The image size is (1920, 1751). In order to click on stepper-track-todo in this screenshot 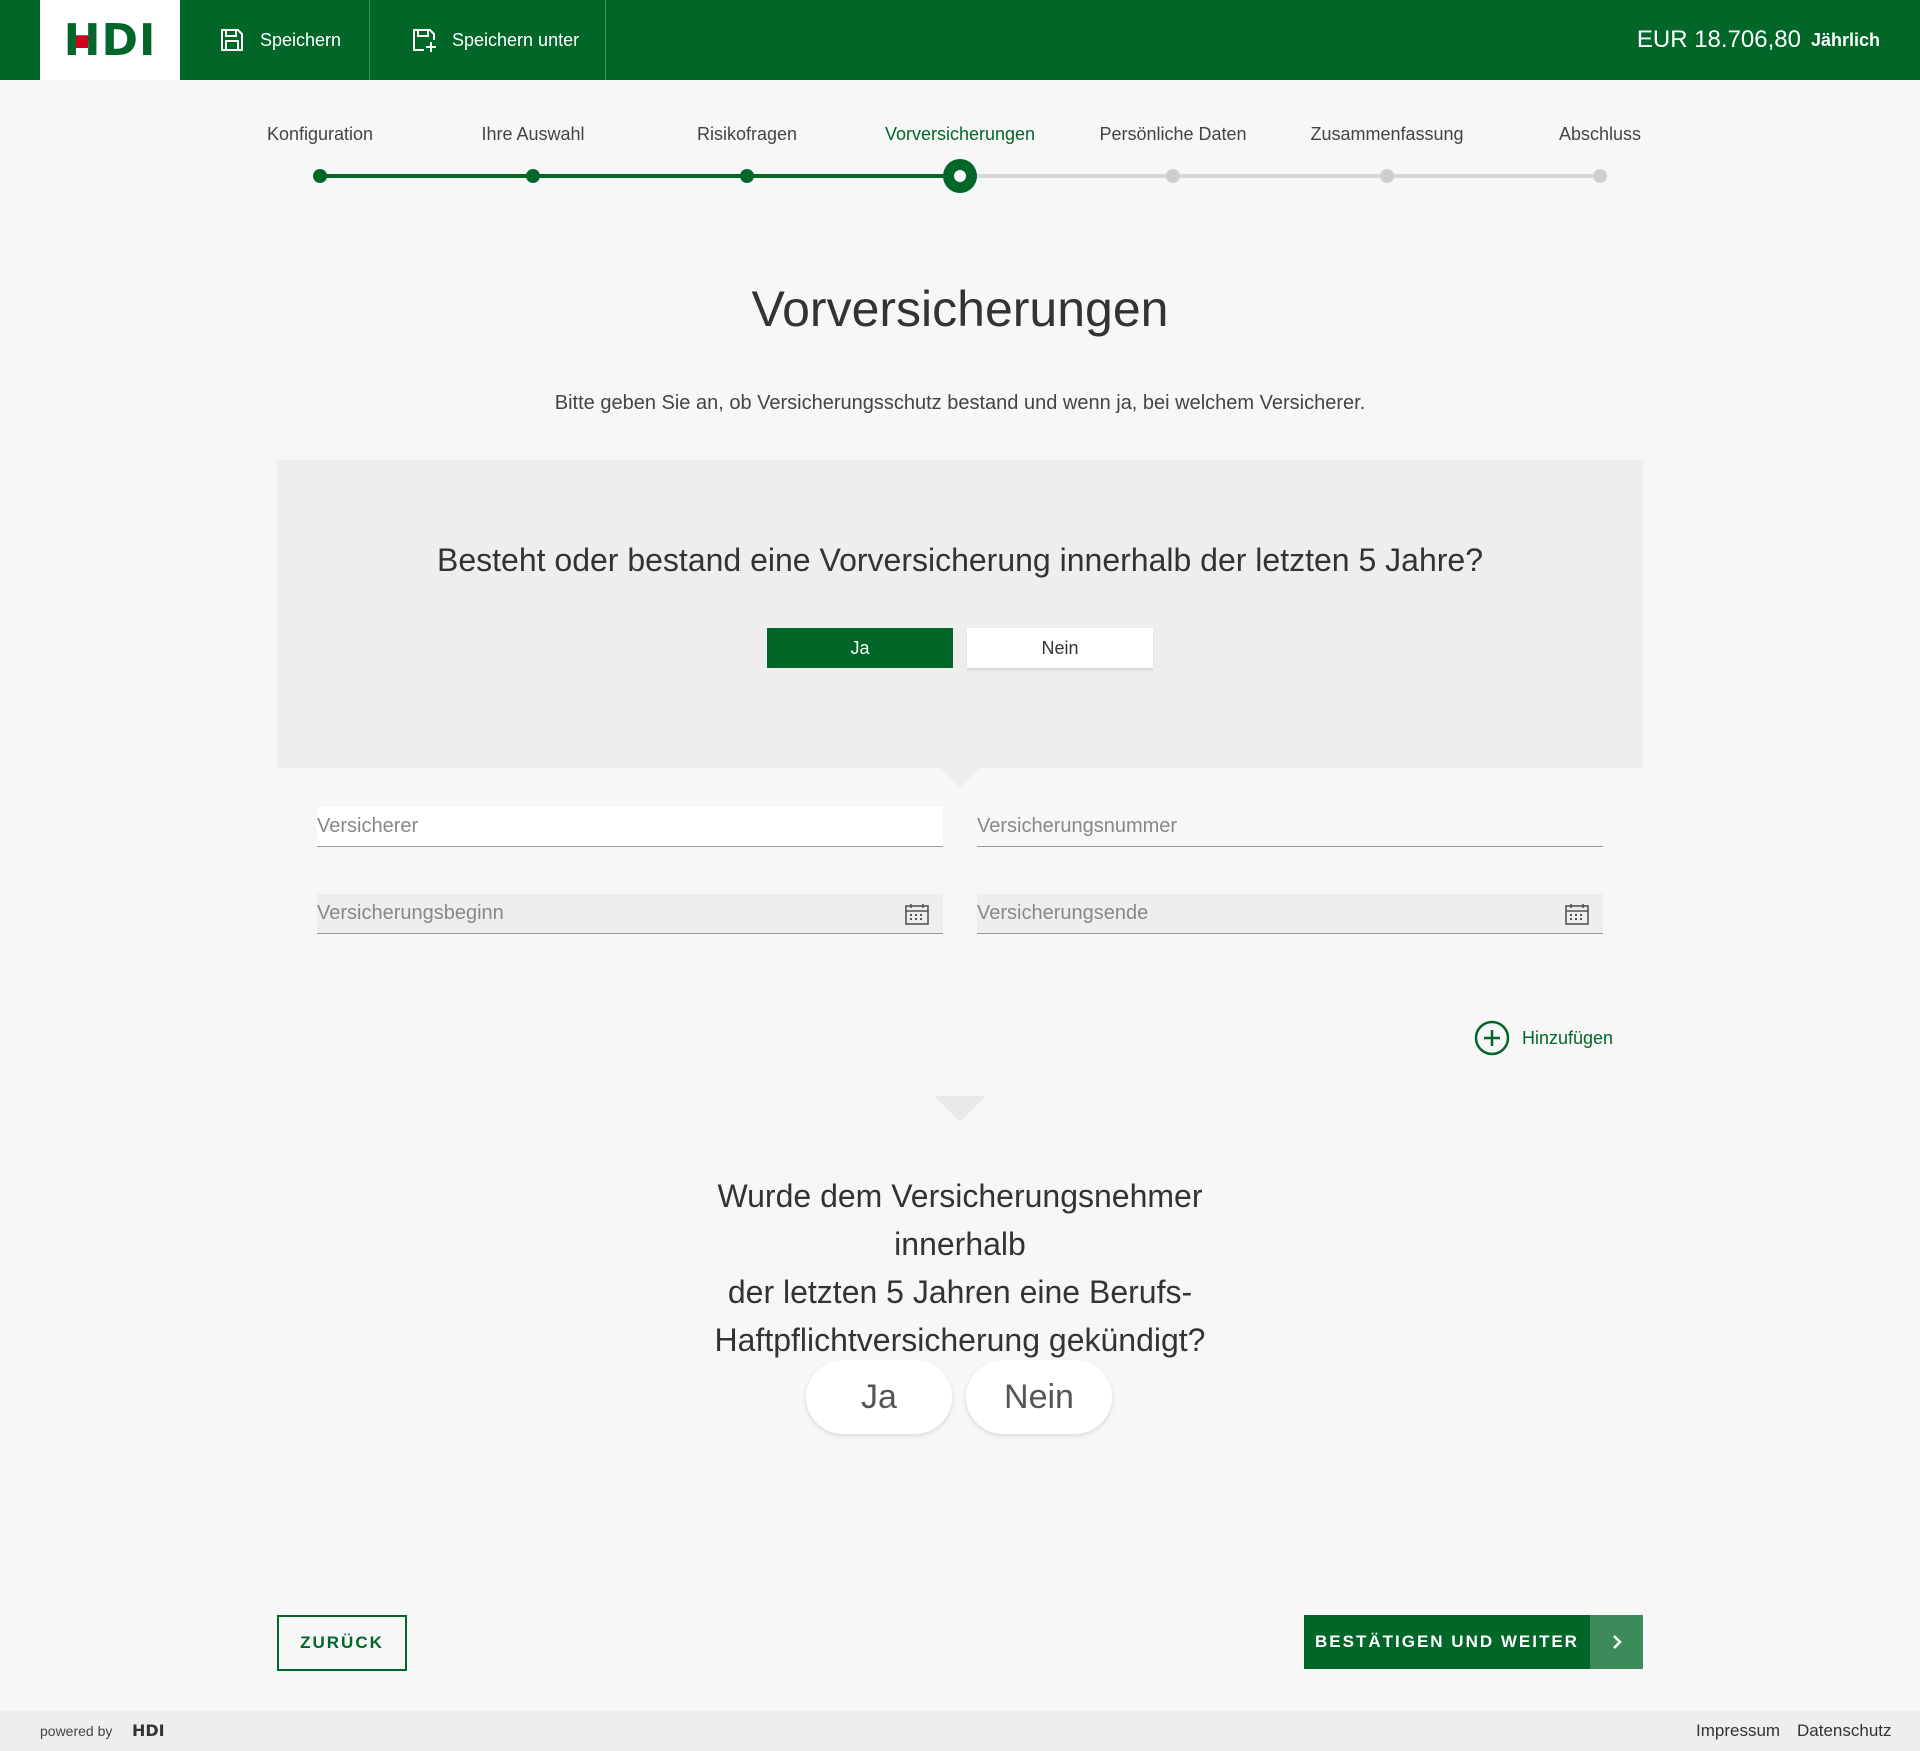, I will do `click(1280, 176)`.